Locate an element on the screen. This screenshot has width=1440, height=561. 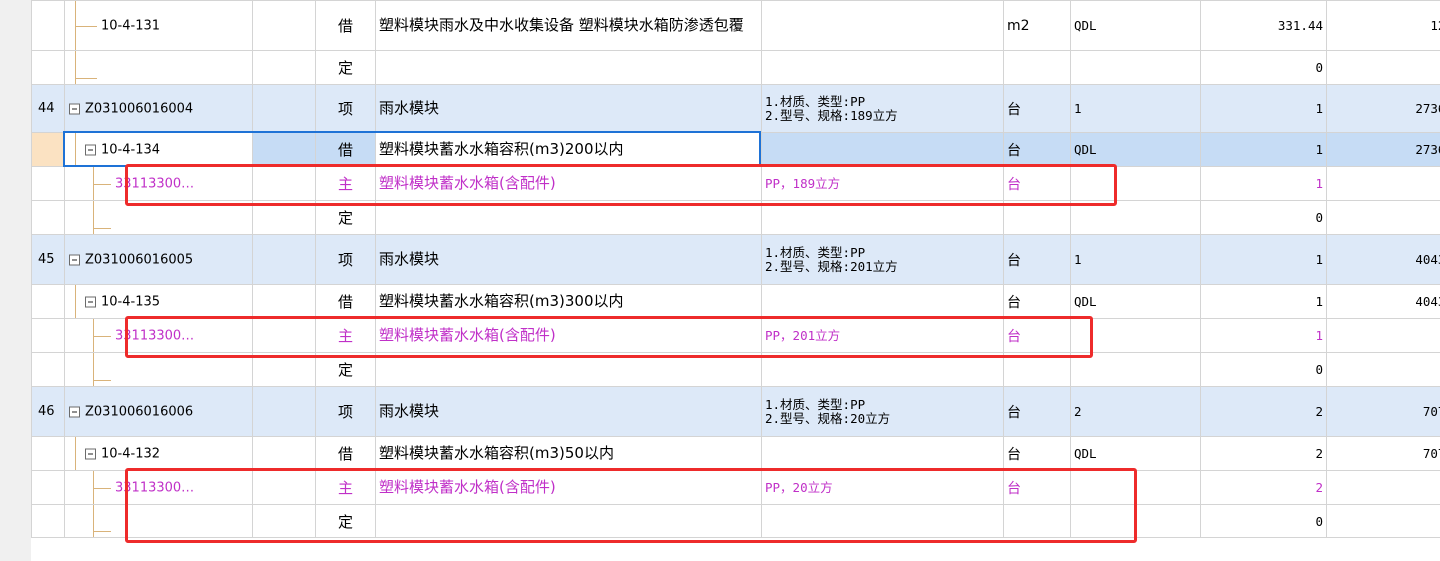
type-cell: 主 is located at coordinates (345, 487).